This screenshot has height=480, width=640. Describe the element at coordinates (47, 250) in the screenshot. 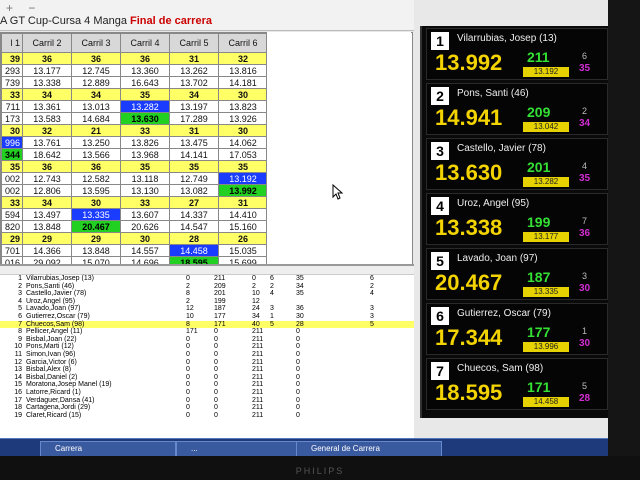

I see `lap-cell: 14.366` at that location.